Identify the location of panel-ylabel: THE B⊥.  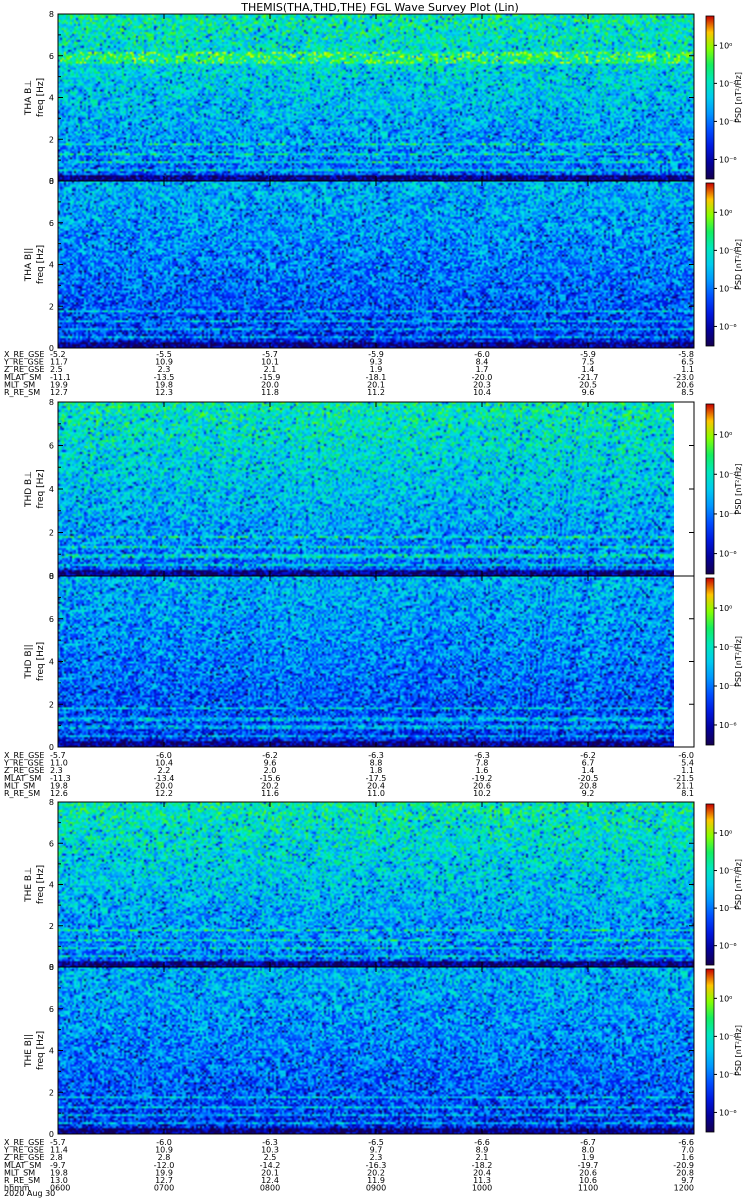
(29, 885).